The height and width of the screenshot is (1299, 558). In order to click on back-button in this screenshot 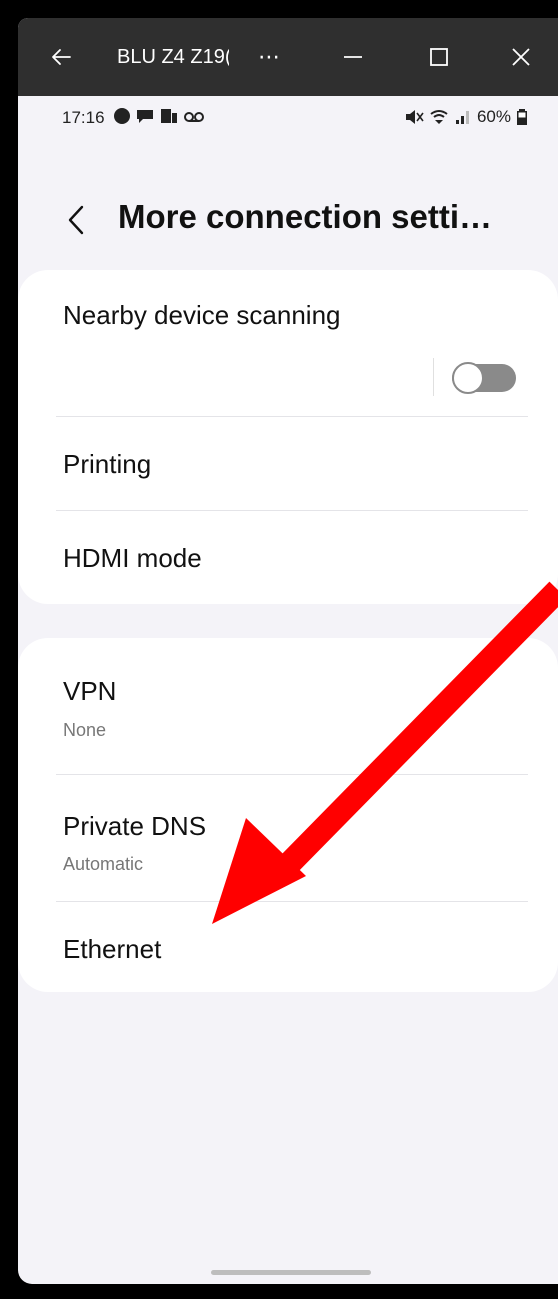, I will do `click(76, 220)`.